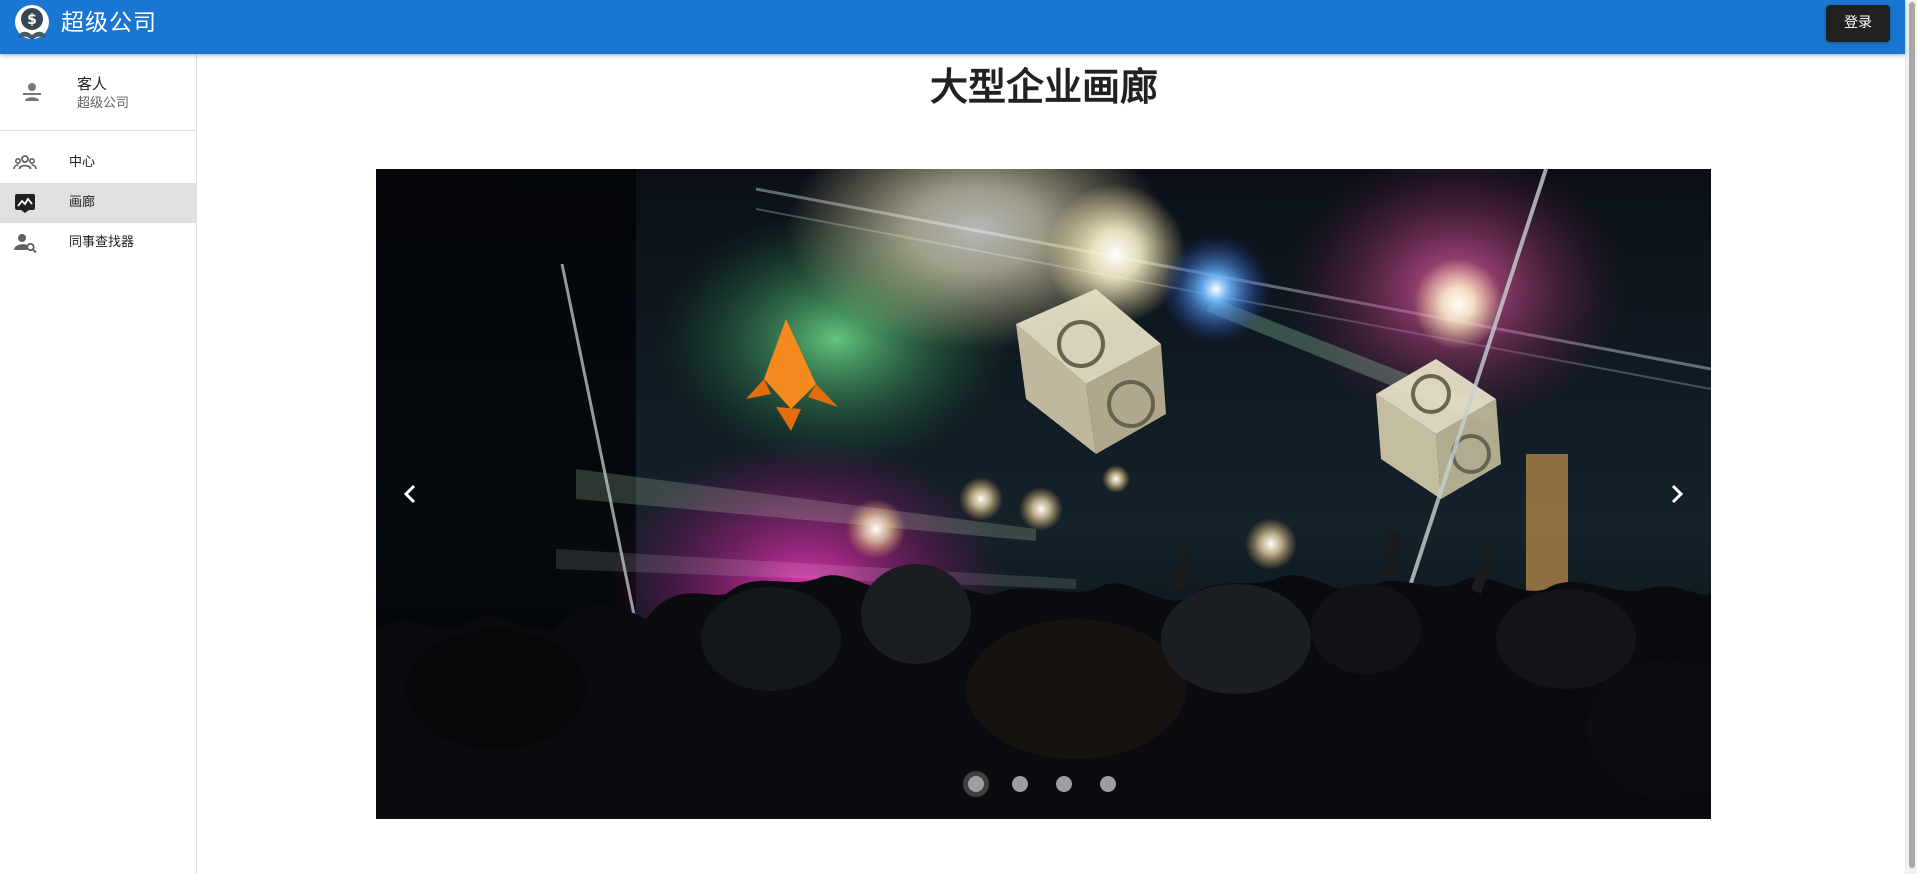 The image size is (1917, 874). What do you see at coordinates (1054, 785) in the screenshot?
I see `carousel-indicators` at bounding box center [1054, 785].